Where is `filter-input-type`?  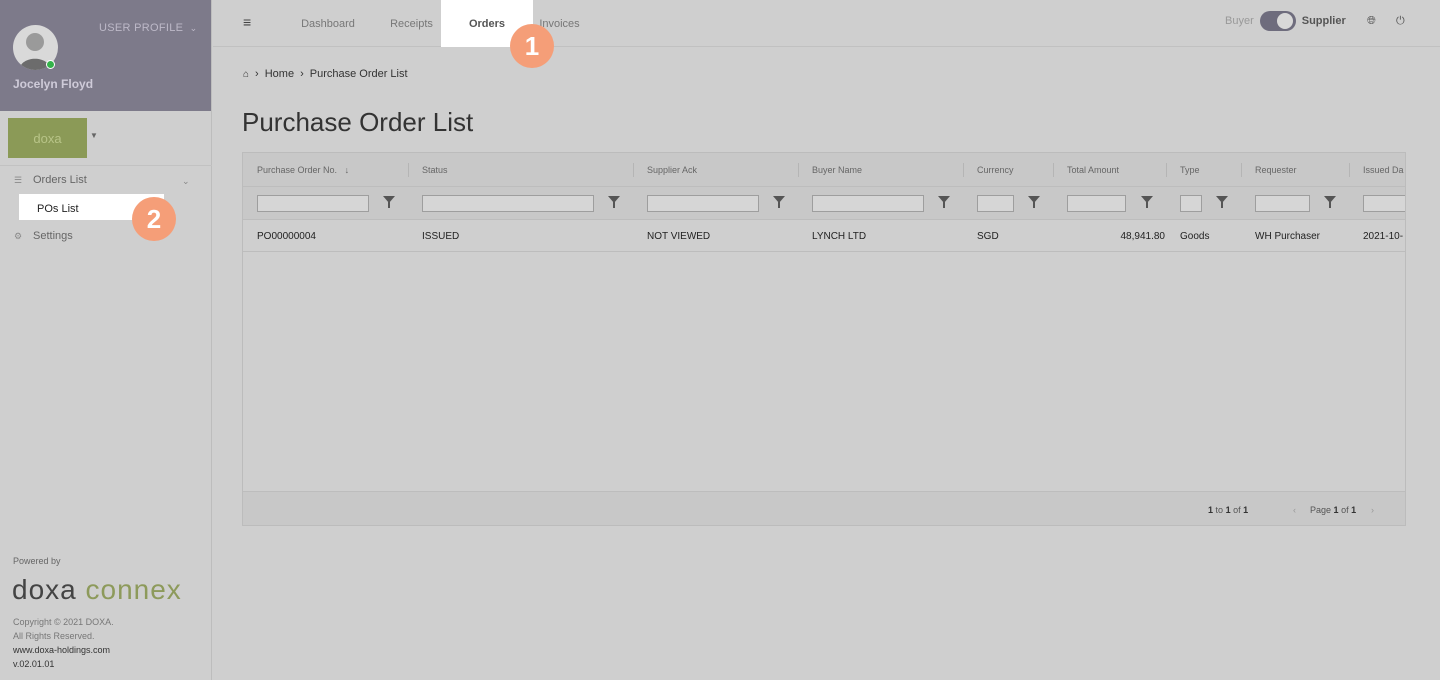 filter-input-type is located at coordinates (1191, 203).